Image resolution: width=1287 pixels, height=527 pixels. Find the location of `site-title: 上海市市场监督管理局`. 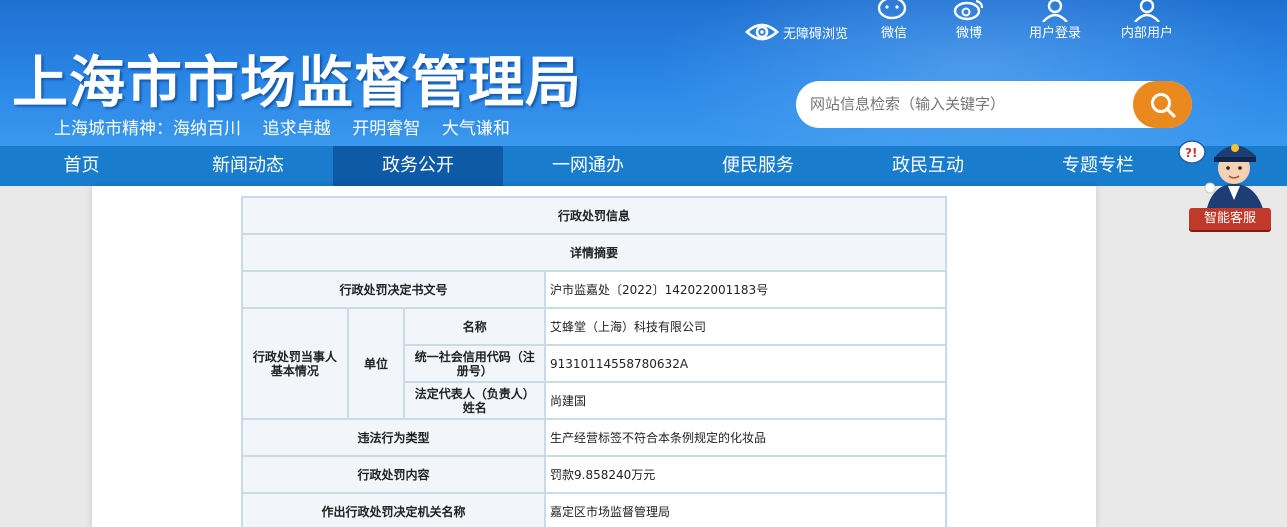

site-title: 上海市市场监督管理局 is located at coordinates (297, 78).